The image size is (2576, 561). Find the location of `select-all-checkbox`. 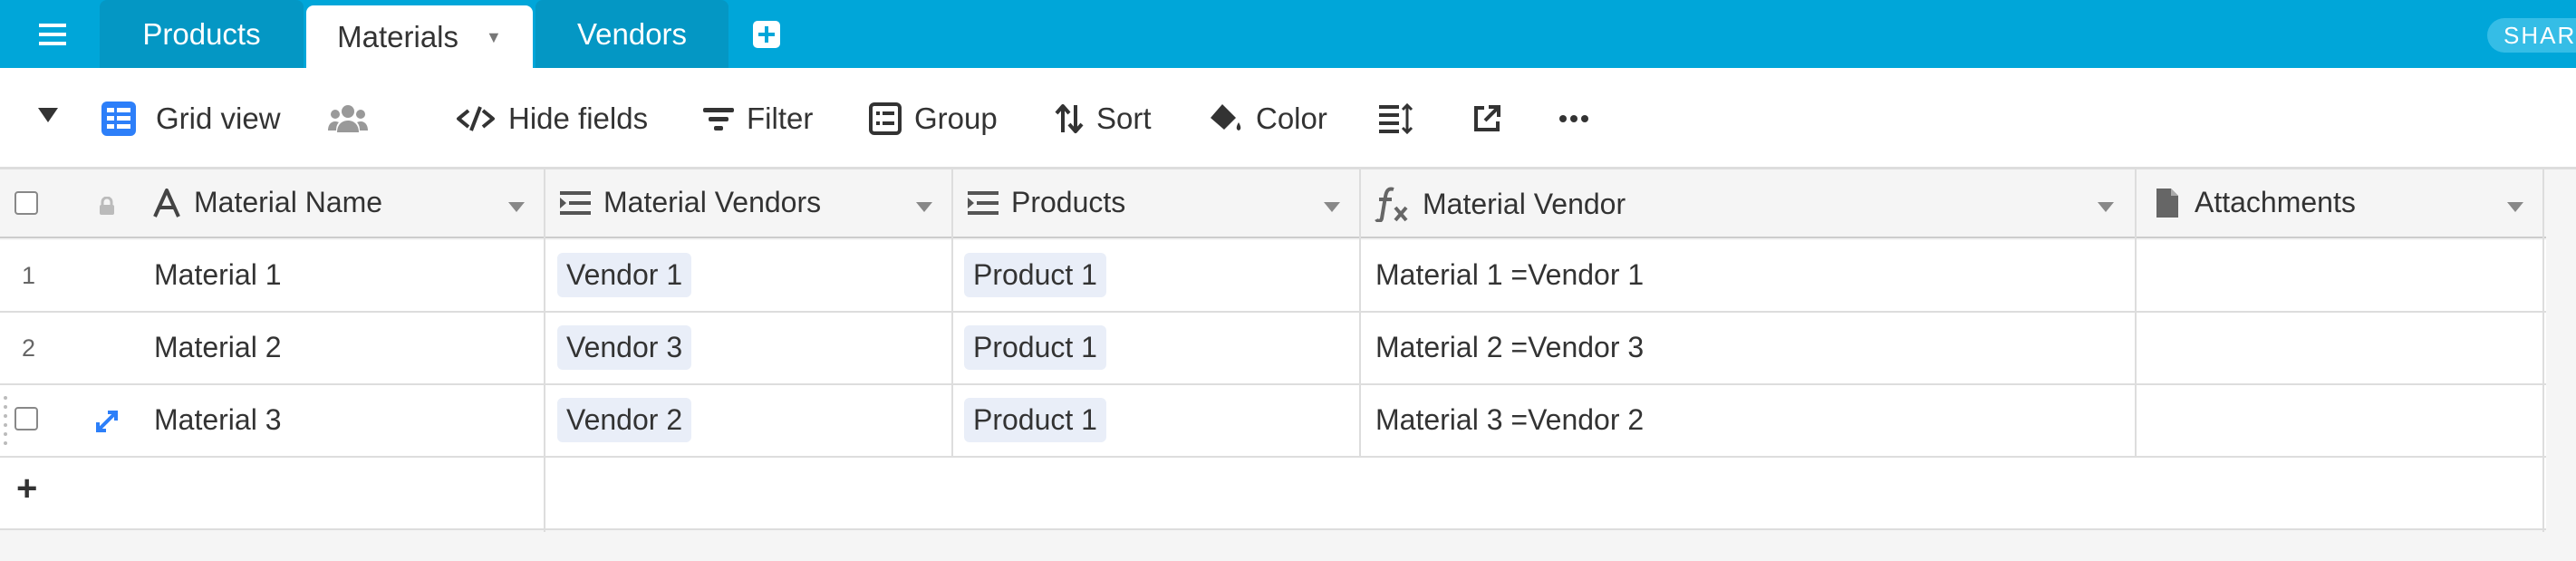

select-all-checkbox is located at coordinates (26, 203).